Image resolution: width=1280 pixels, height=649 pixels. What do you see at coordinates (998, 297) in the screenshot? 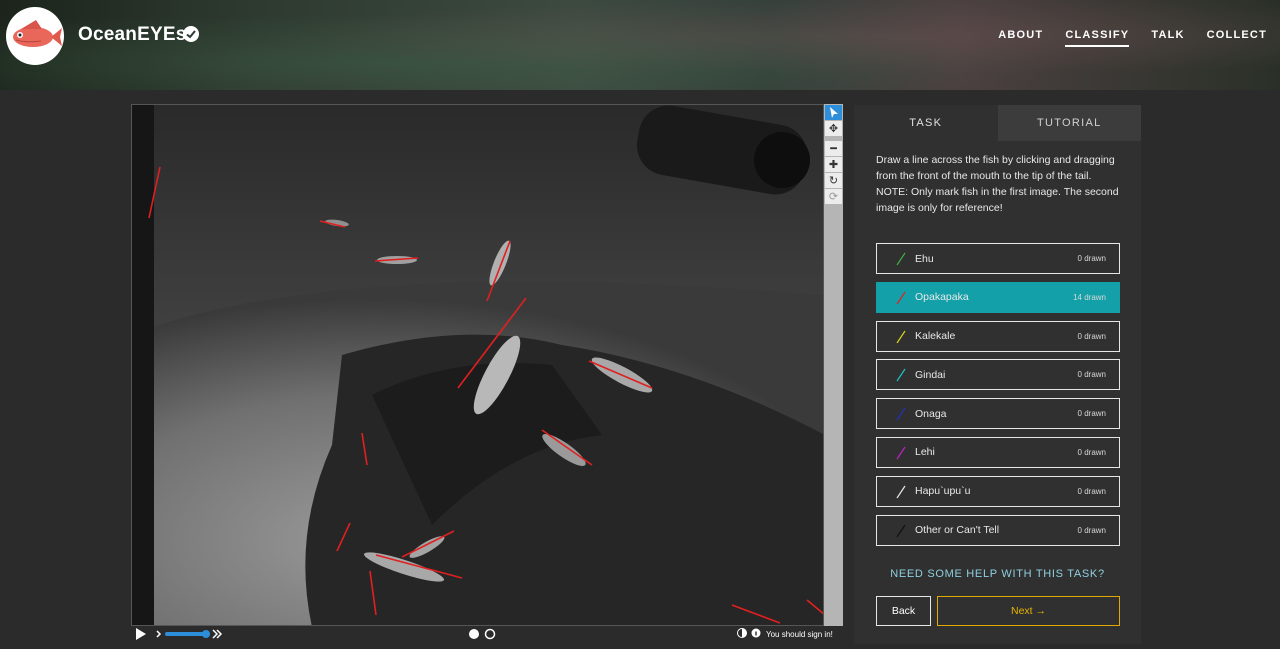
I see `choice-opakapaka: Opakapaka 14 drawn` at bounding box center [998, 297].